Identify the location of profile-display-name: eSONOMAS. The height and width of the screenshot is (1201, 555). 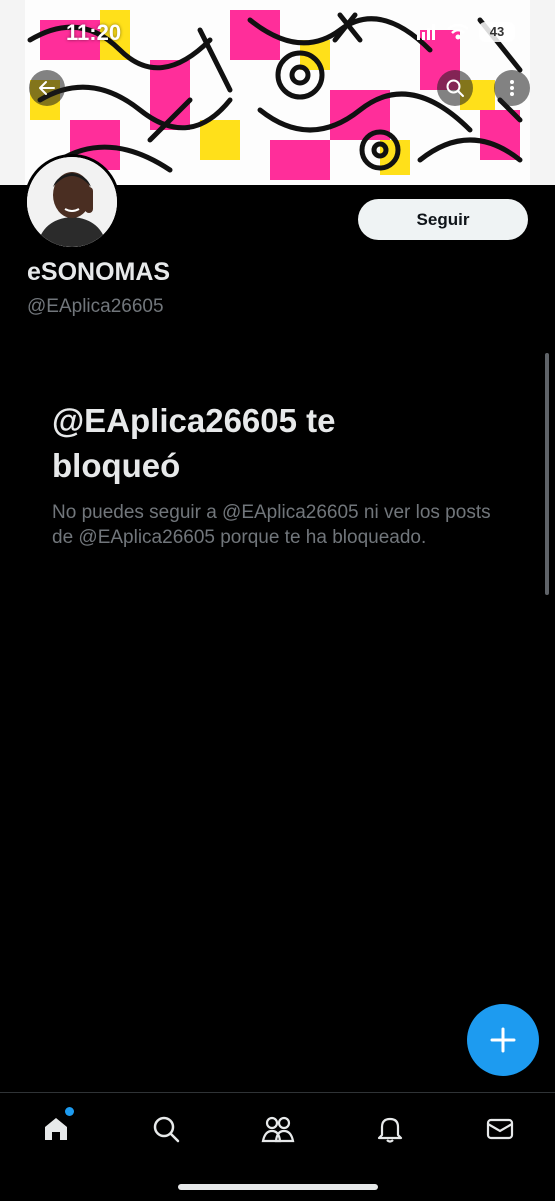
(99, 272).